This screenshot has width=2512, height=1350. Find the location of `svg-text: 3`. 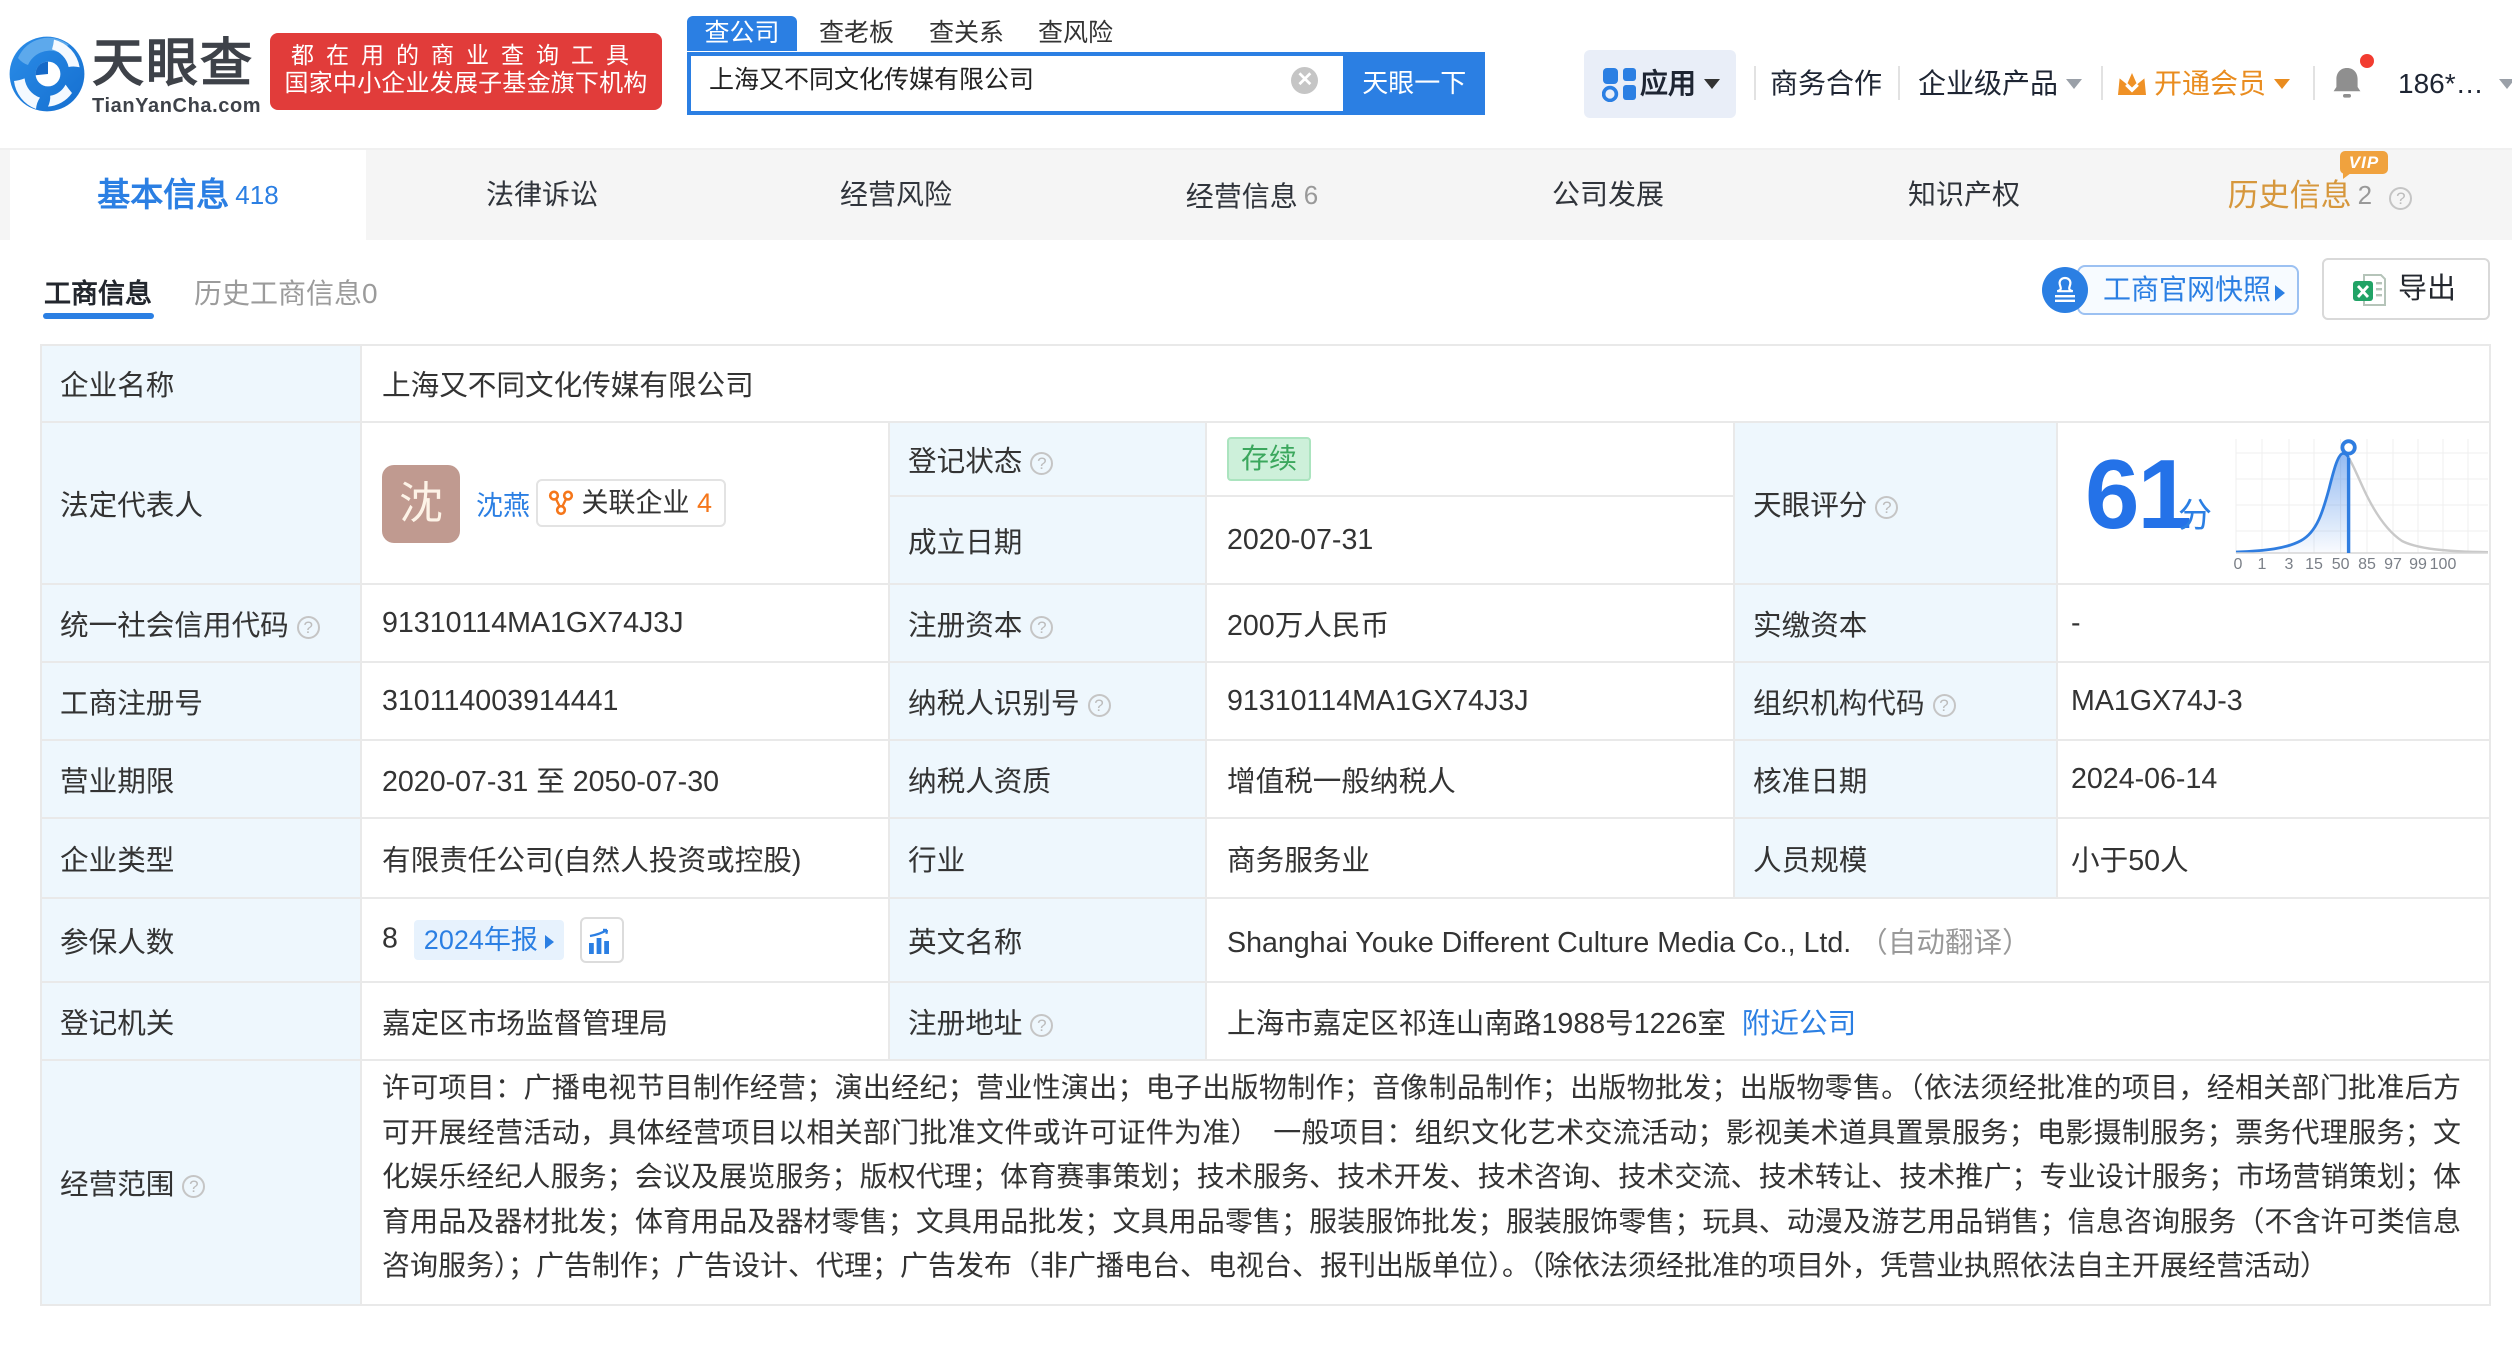

svg-text: 3 is located at coordinates (2289, 564).